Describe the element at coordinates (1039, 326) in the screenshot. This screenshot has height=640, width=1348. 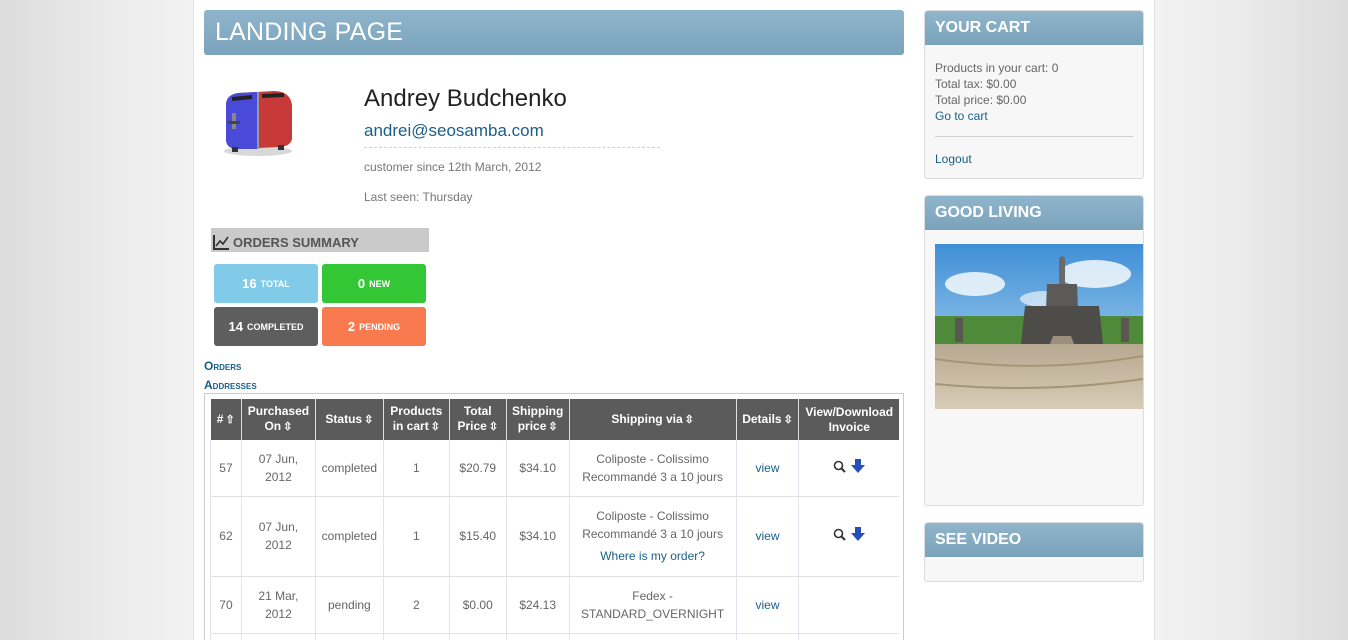
I see `temple-photo` at that location.